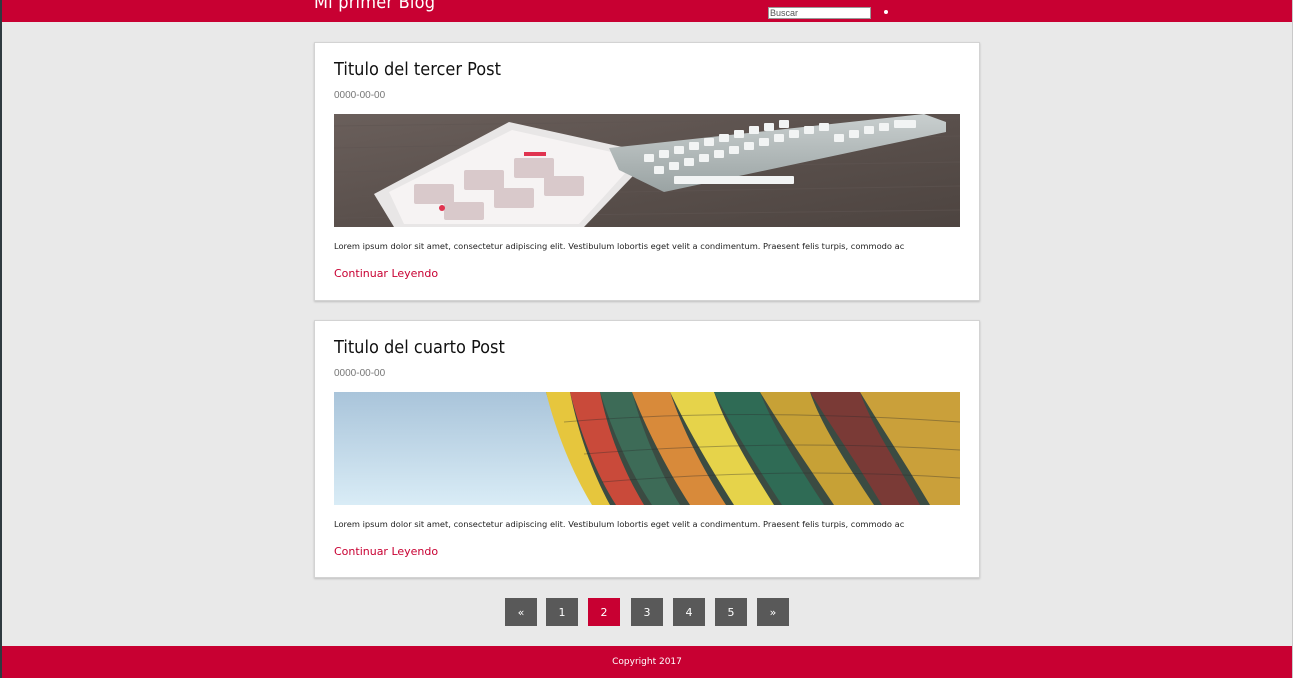  Describe the element at coordinates (819, 13) in the screenshot. I see `search-input` at that location.